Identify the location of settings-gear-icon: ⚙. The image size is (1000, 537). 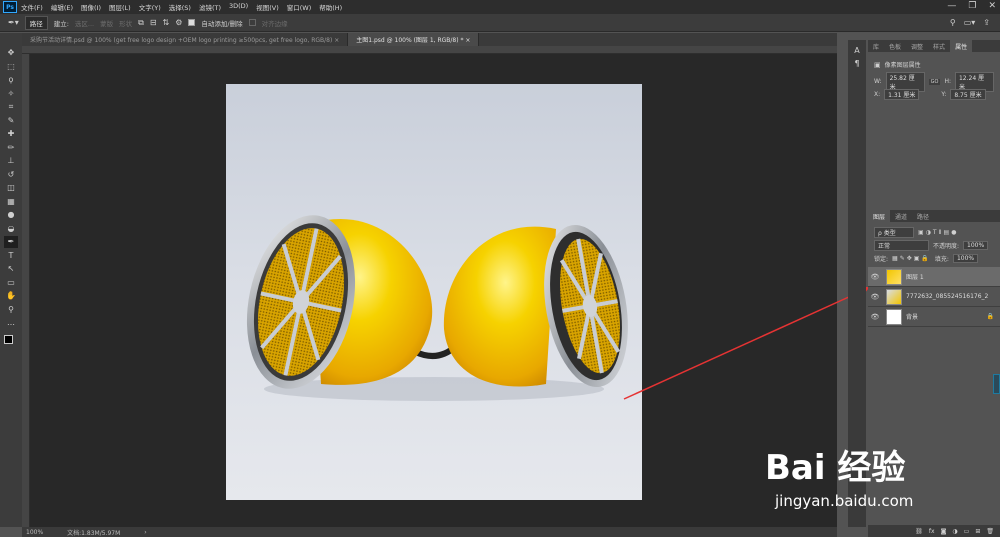
(178, 22).